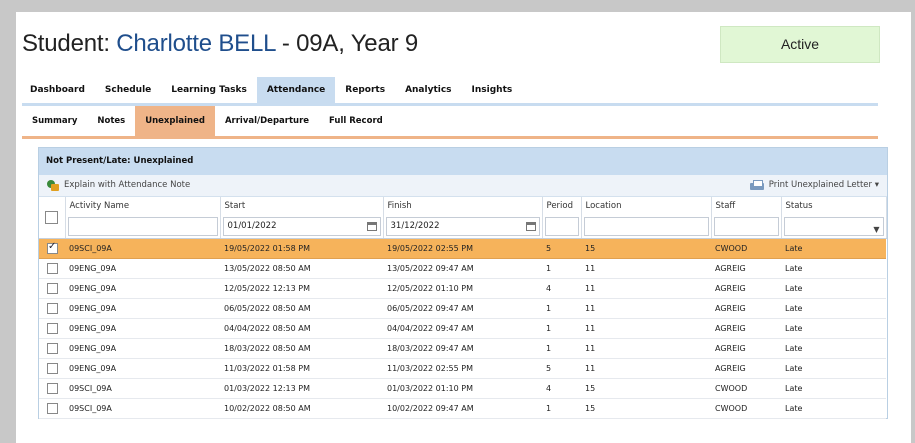 This screenshot has height=443, width=915. Describe the element at coordinates (301, 308) in the screenshot. I see `cell-start: 06/05/2022 08:50 AM` at that location.